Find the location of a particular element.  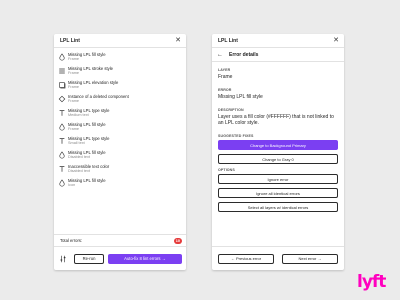

fix-gray-0-button: Change to Gray 0 is located at coordinates (278, 159).